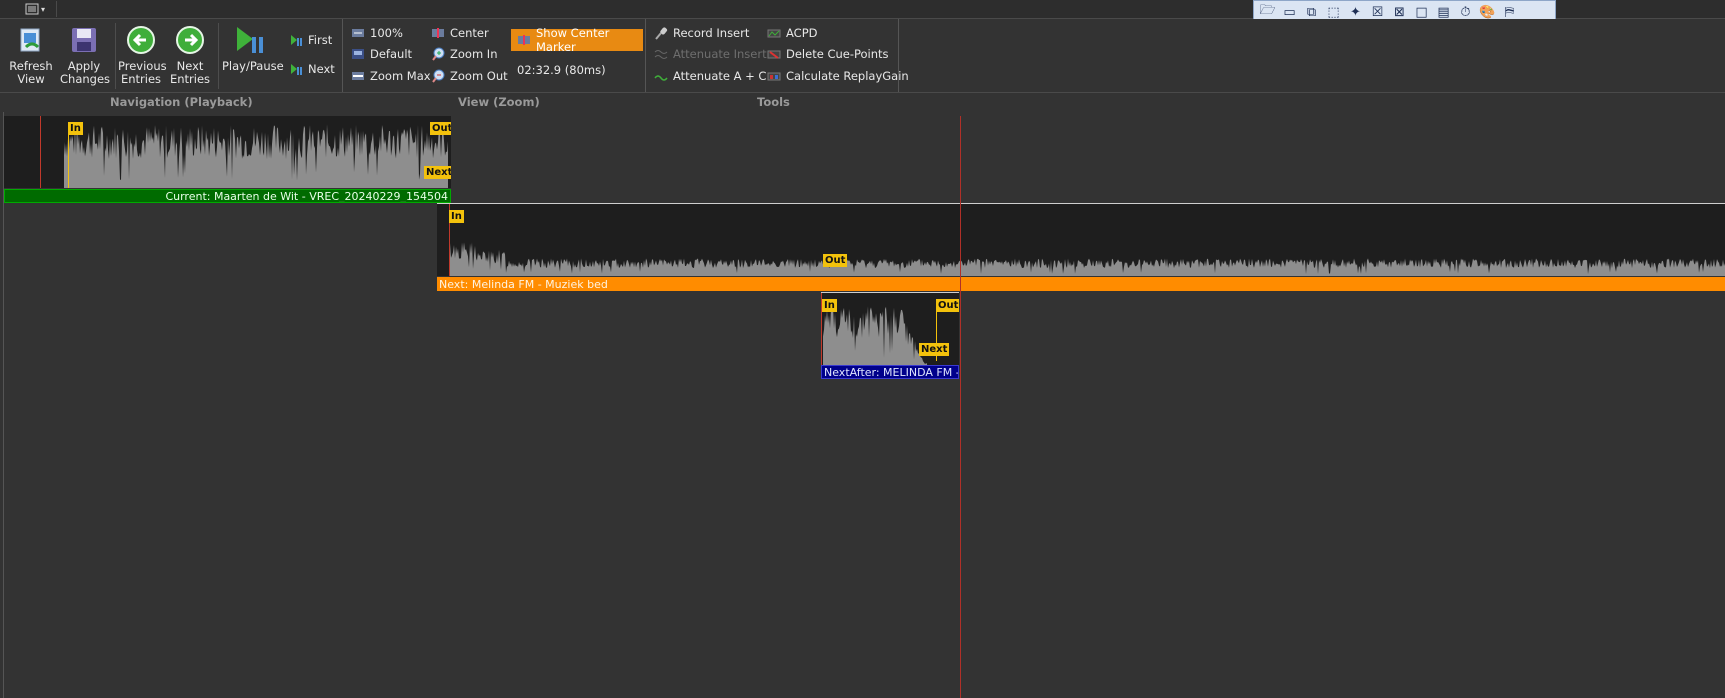 This screenshot has width=1725, height=698. I want to click on zoom-out-button: Zoom Out, so click(469, 76).